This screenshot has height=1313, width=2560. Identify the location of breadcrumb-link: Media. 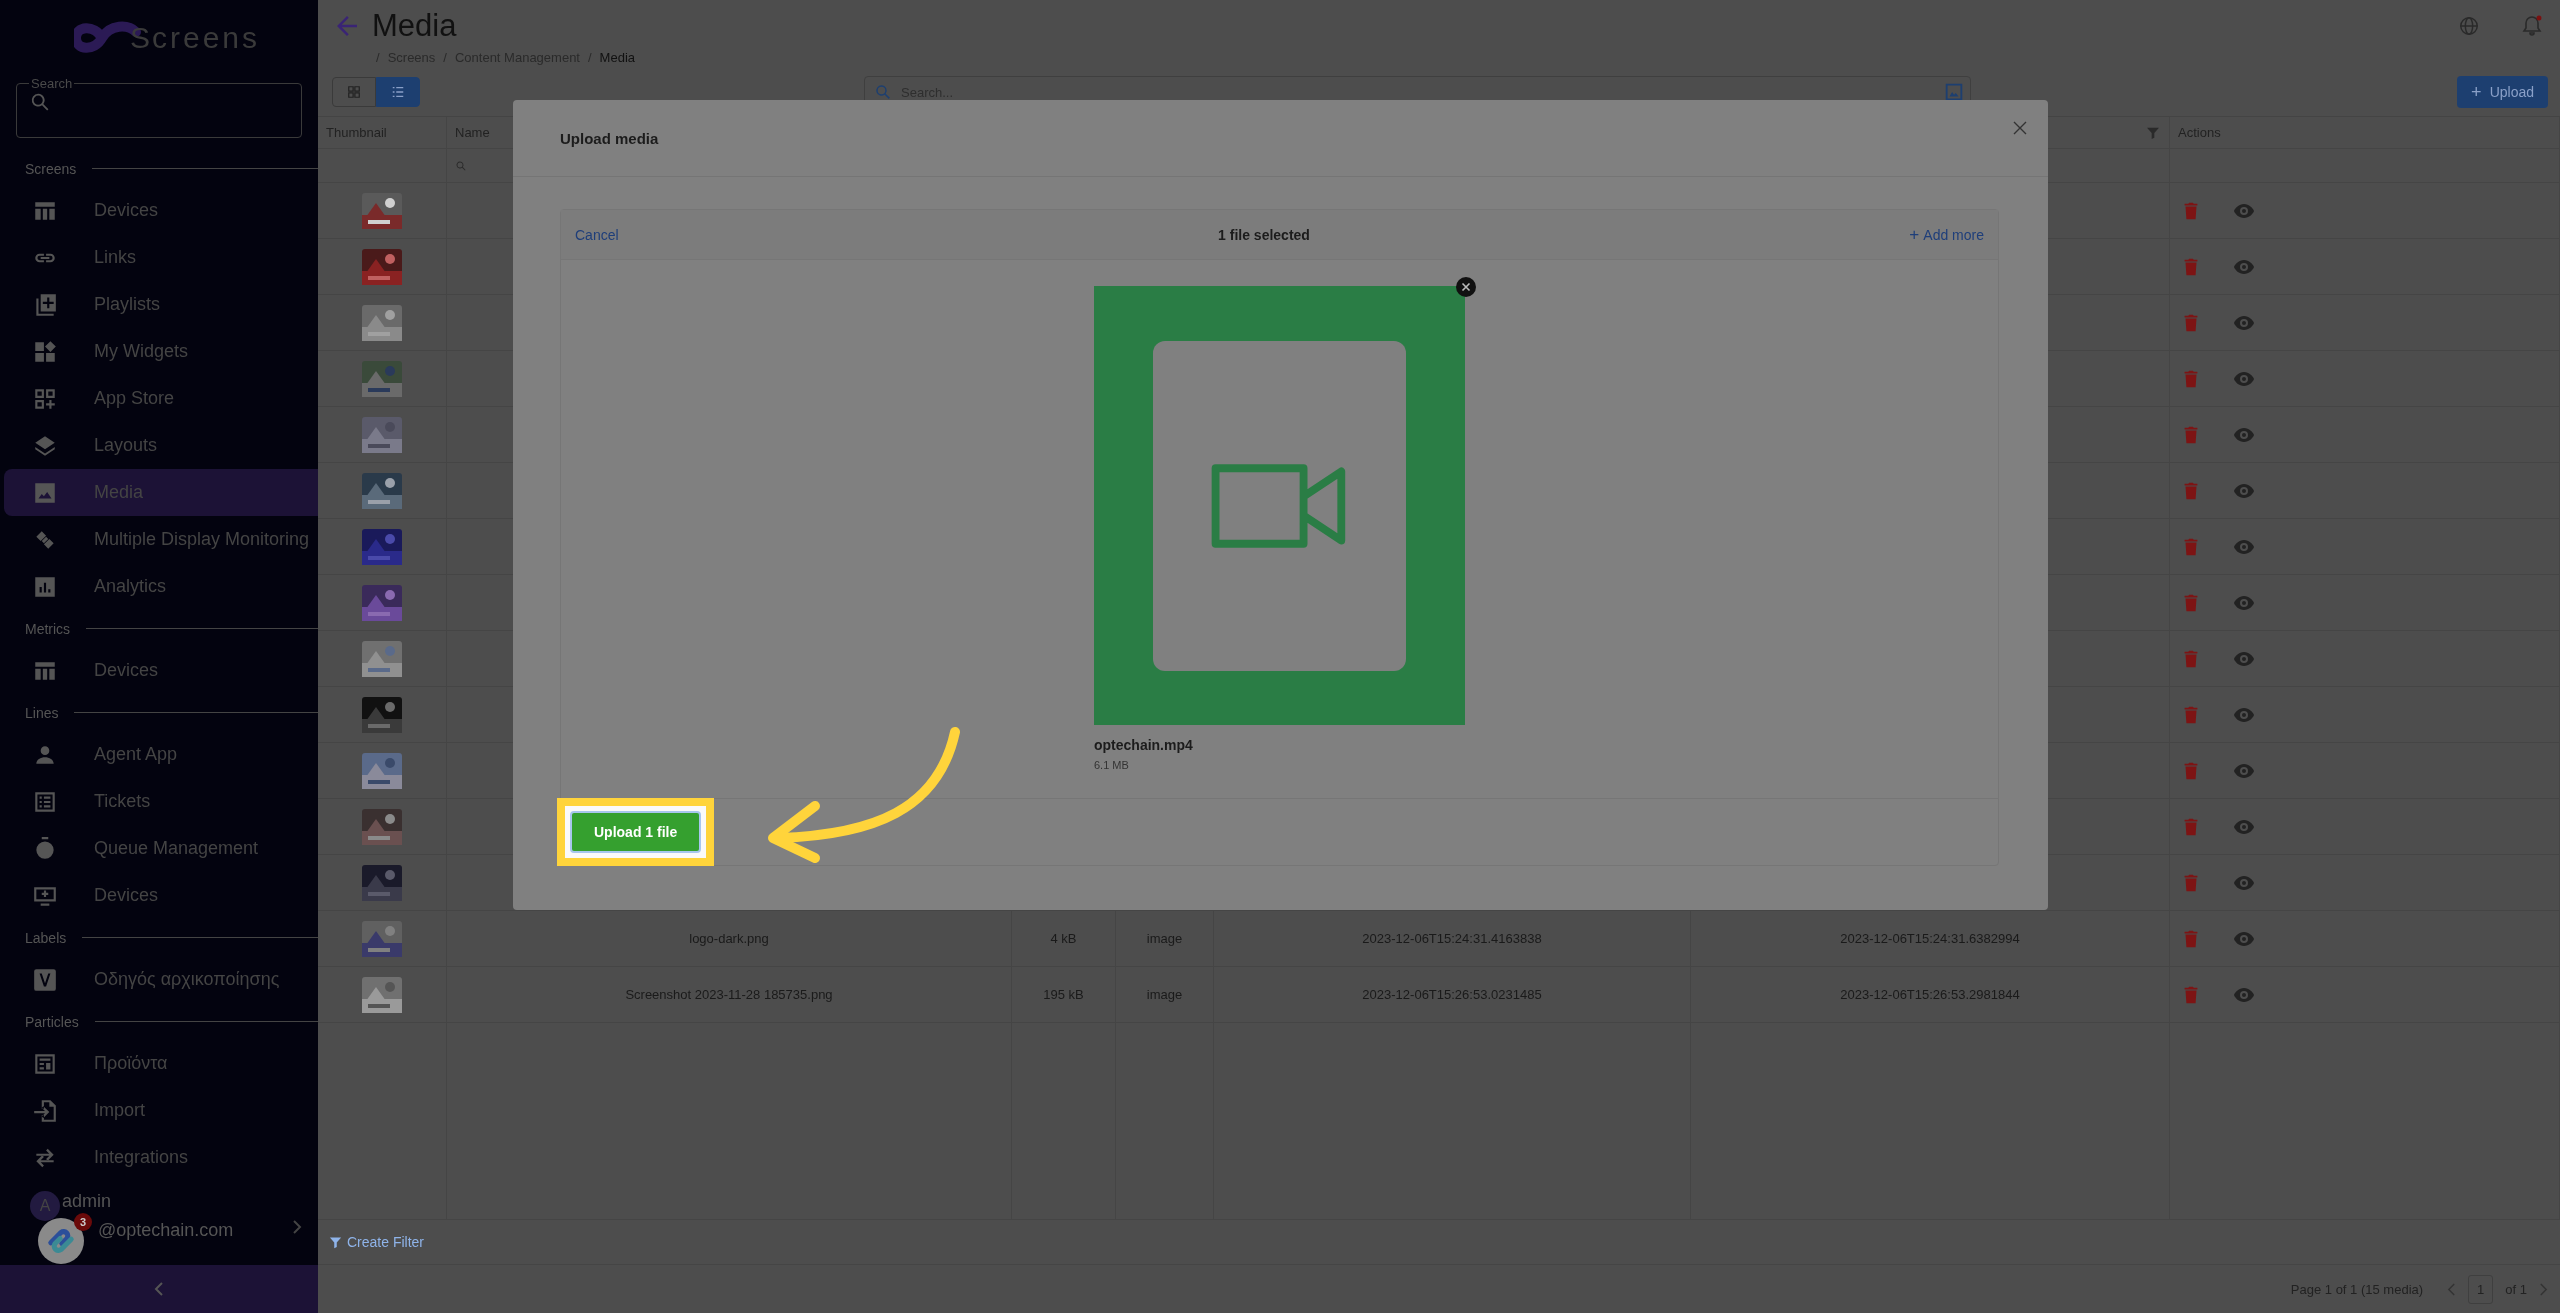
(617, 57).